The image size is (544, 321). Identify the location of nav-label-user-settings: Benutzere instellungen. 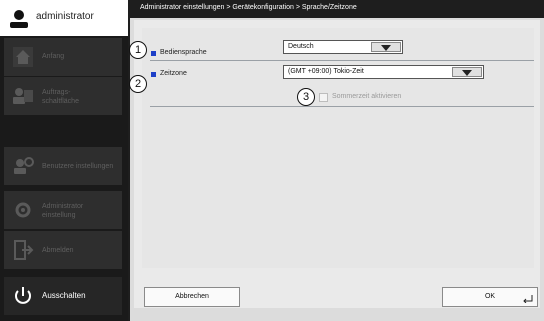
(78, 166).